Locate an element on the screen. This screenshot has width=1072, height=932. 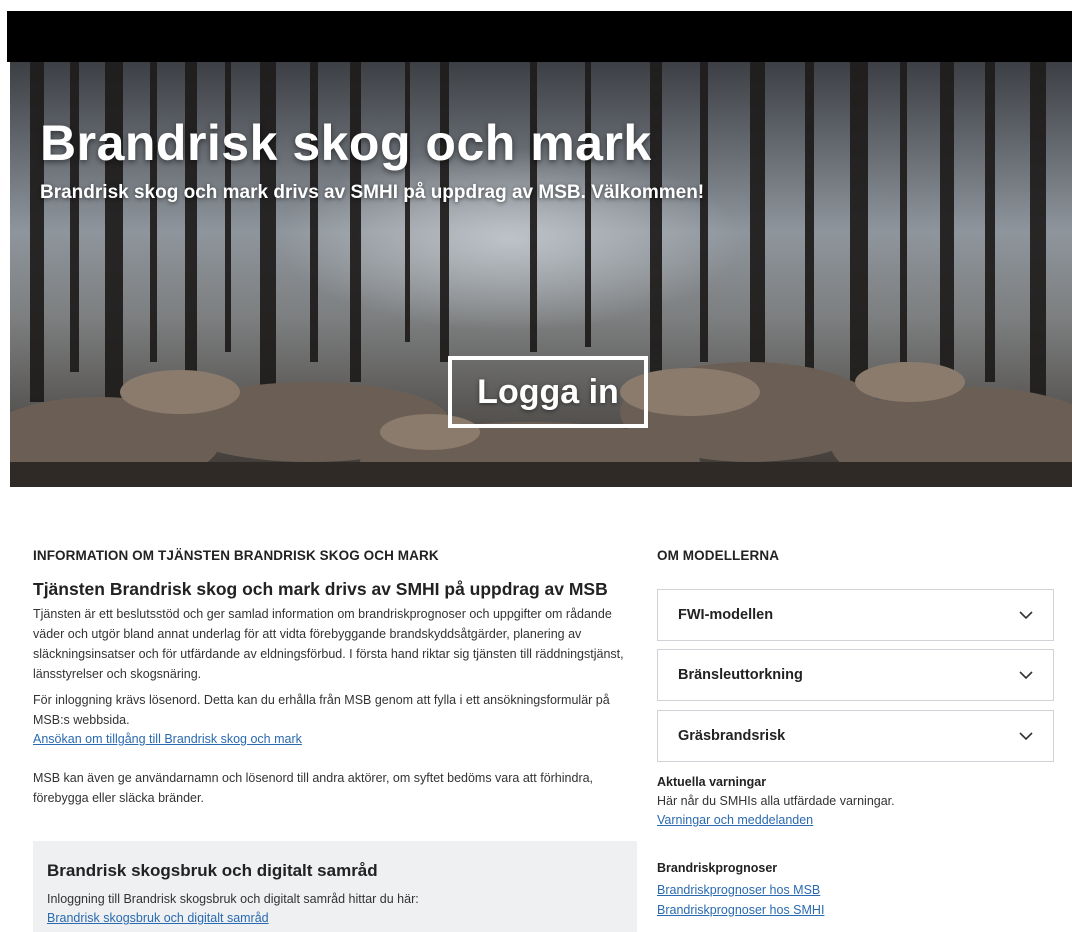
accordion-label: Bränsleuttorkning is located at coordinates (740, 675).